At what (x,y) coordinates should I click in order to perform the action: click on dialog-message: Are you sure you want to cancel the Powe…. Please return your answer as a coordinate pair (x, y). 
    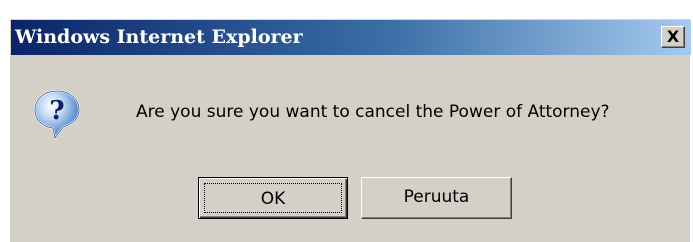
    Looking at the image, I should click on (373, 112).